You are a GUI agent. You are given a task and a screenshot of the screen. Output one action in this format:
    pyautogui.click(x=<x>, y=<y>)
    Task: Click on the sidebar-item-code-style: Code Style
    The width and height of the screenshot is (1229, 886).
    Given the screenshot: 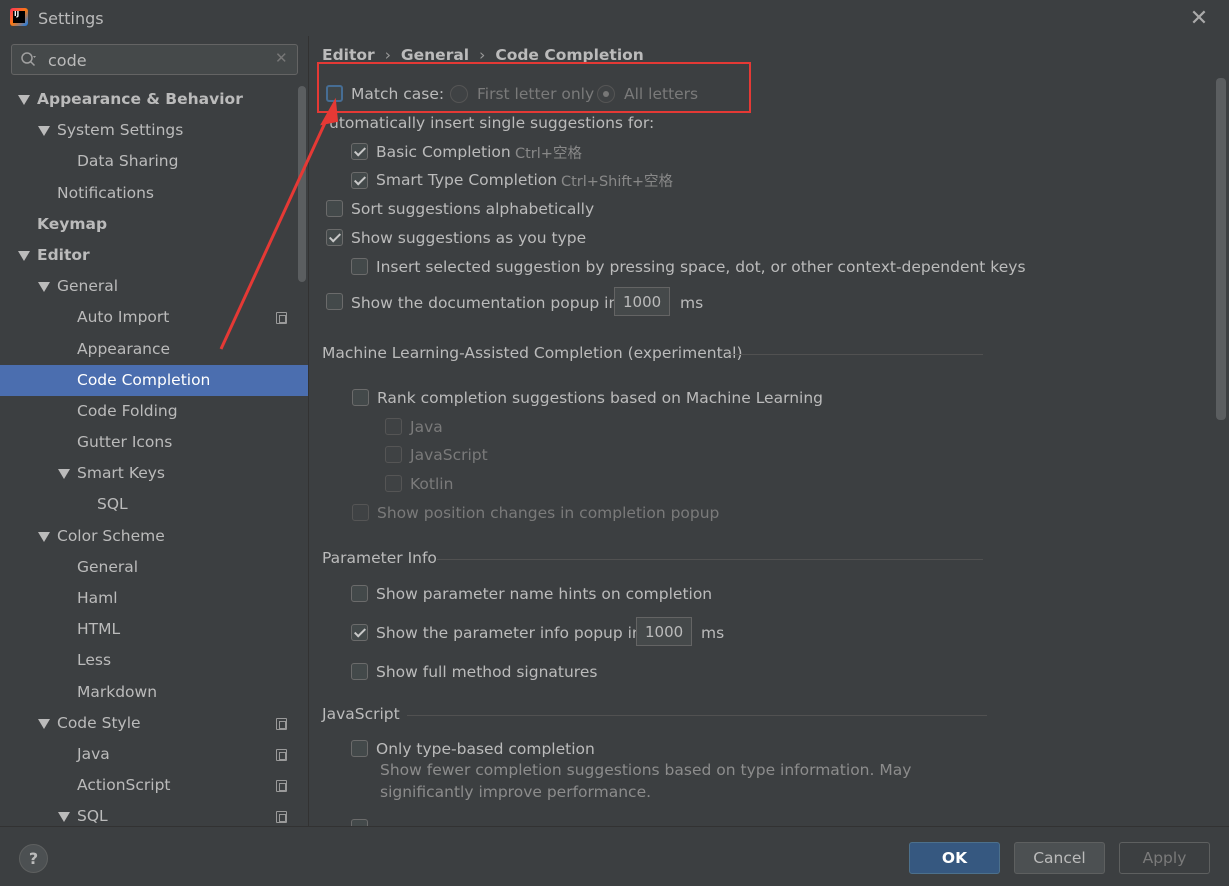 What is the action you would take?
    pyautogui.click(x=154, y=723)
    